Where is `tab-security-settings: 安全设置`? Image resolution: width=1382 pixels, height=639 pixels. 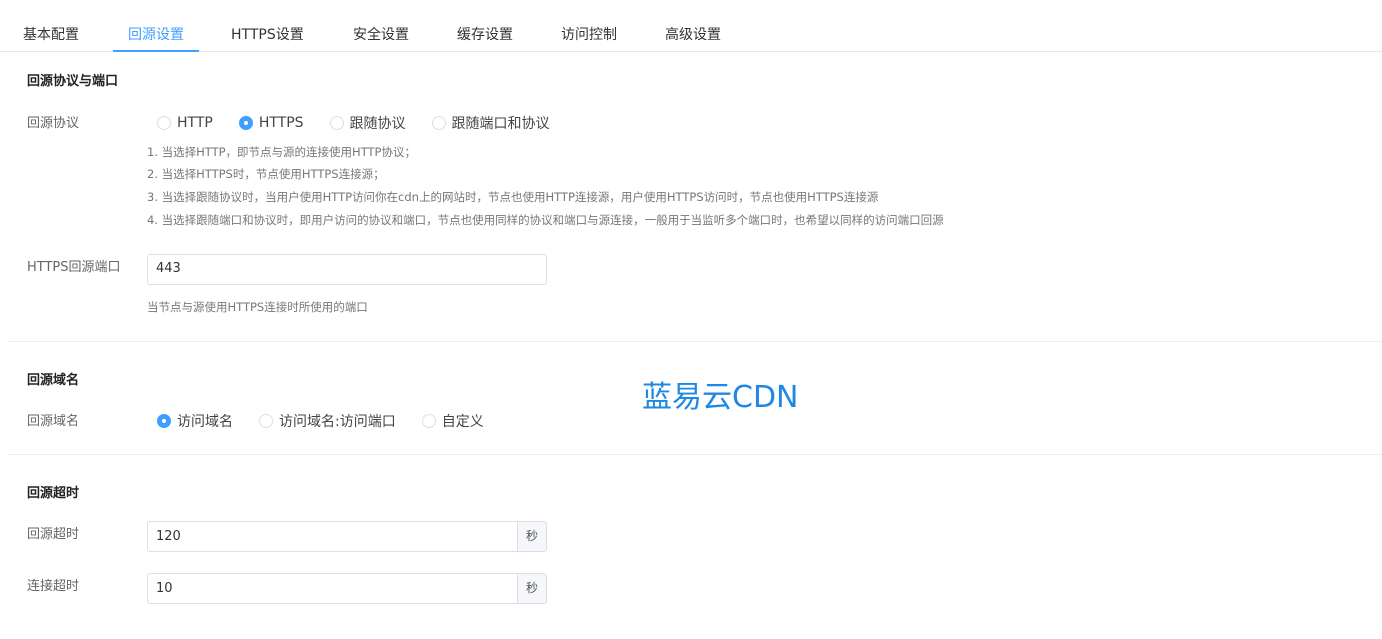 tab-security-settings: 安全设置 is located at coordinates (381, 26).